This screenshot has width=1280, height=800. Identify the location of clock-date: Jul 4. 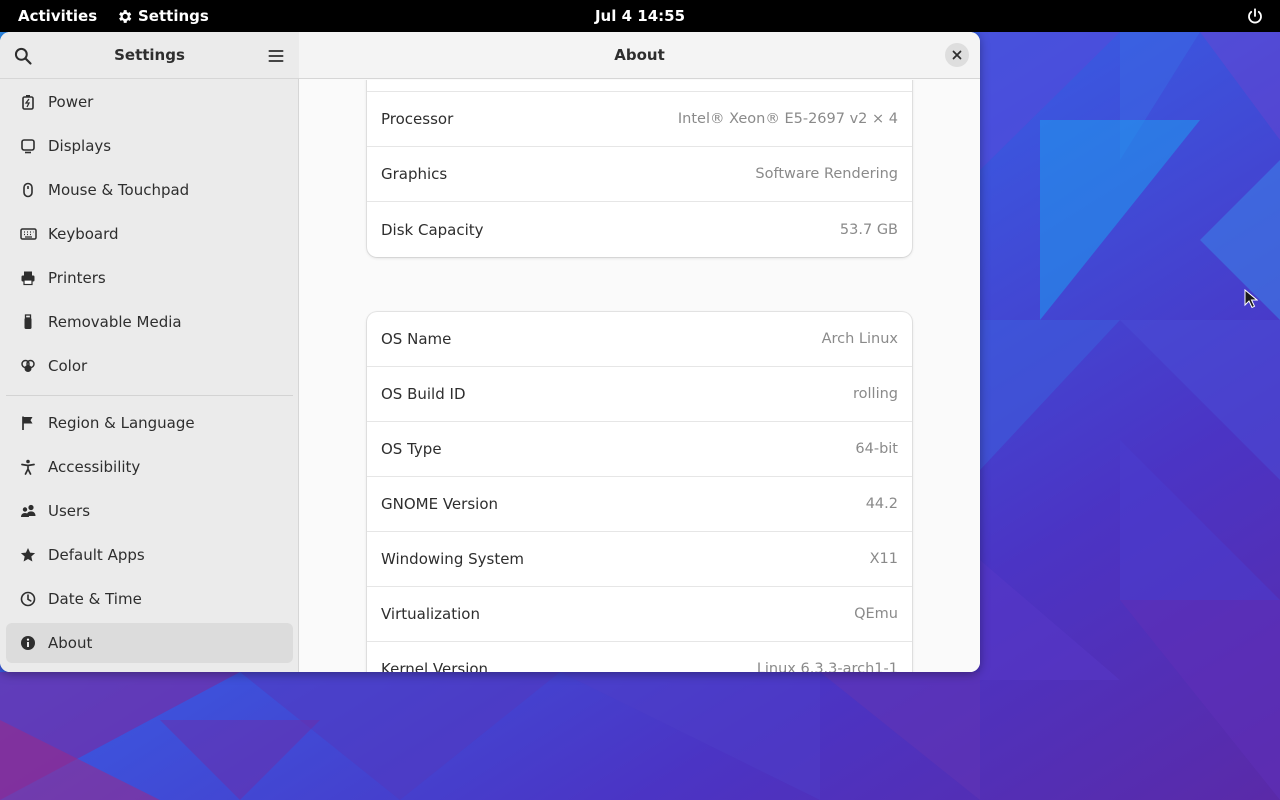
(613, 16).